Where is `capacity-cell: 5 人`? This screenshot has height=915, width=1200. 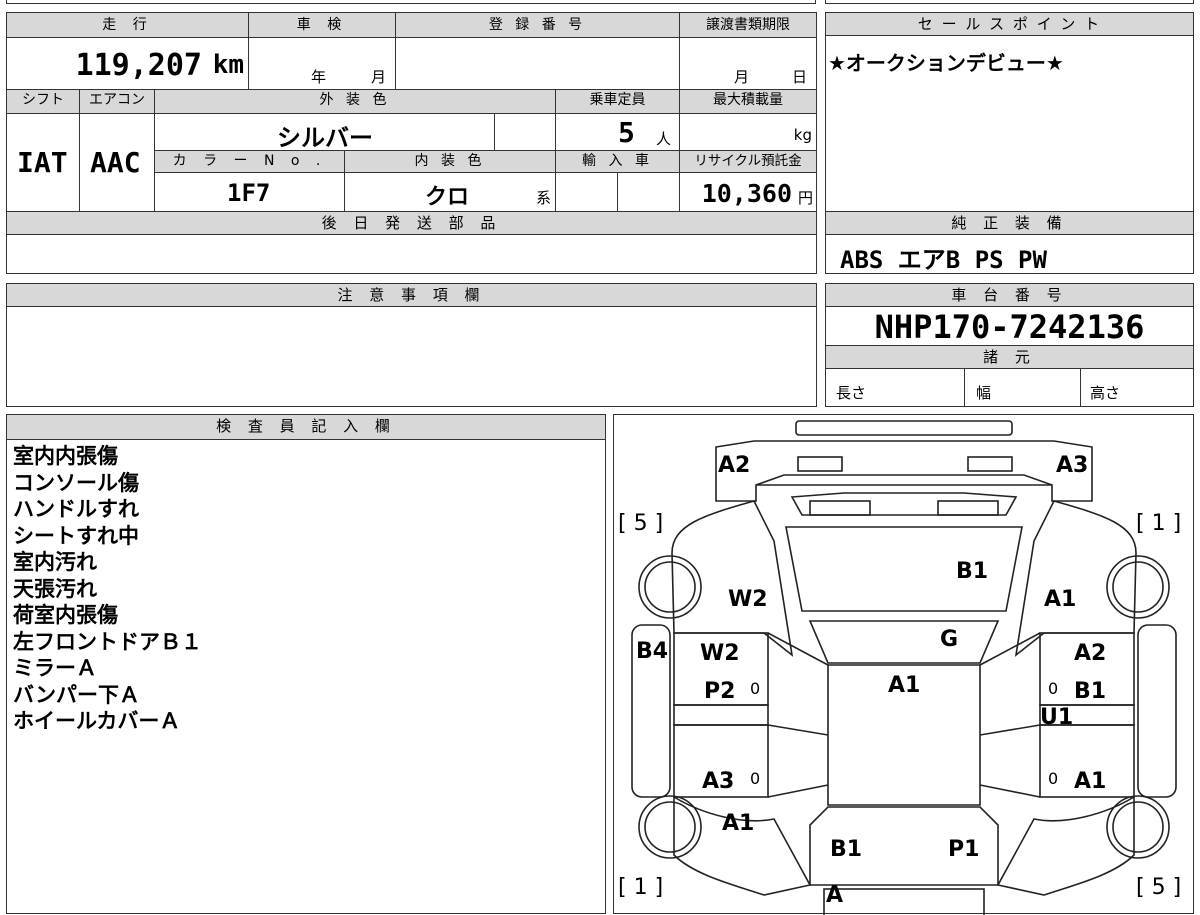
capacity-cell: 5 人 is located at coordinates (618, 132).